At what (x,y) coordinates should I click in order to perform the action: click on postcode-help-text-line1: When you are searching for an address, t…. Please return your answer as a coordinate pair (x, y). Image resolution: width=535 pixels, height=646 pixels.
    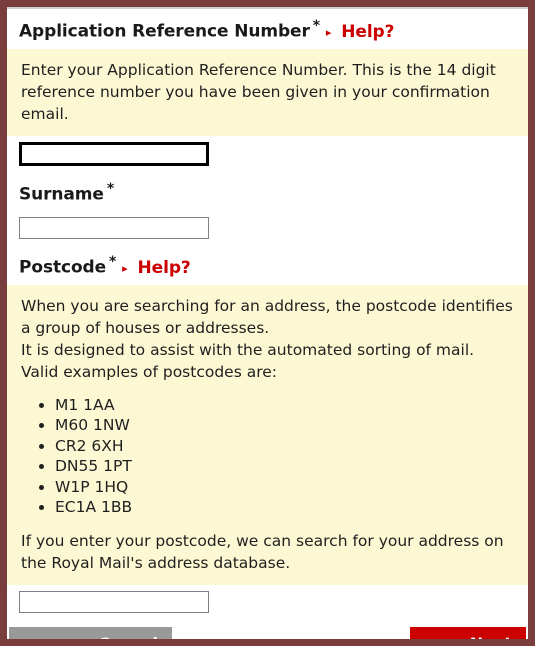
    Looking at the image, I should click on (267, 316).